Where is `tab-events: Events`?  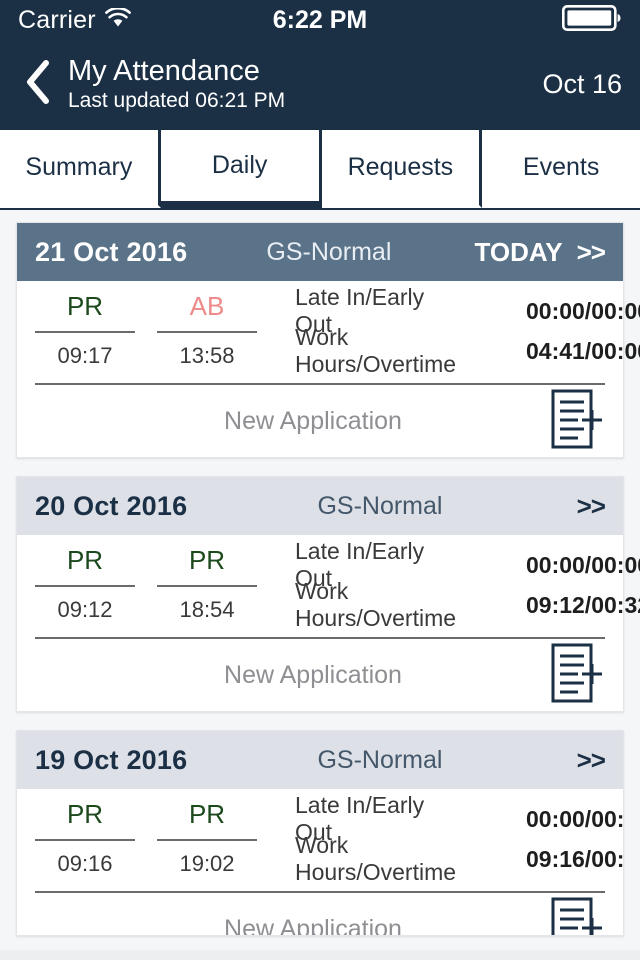
tab-events: Events is located at coordinates (561, 169).